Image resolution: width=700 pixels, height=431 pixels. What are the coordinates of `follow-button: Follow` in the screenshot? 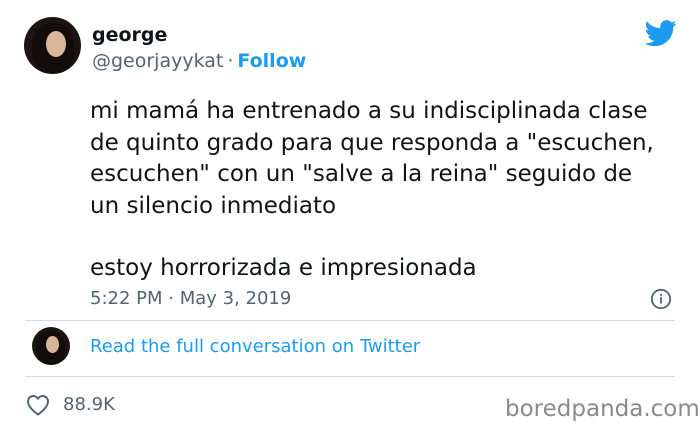 It's located at (271, 61).